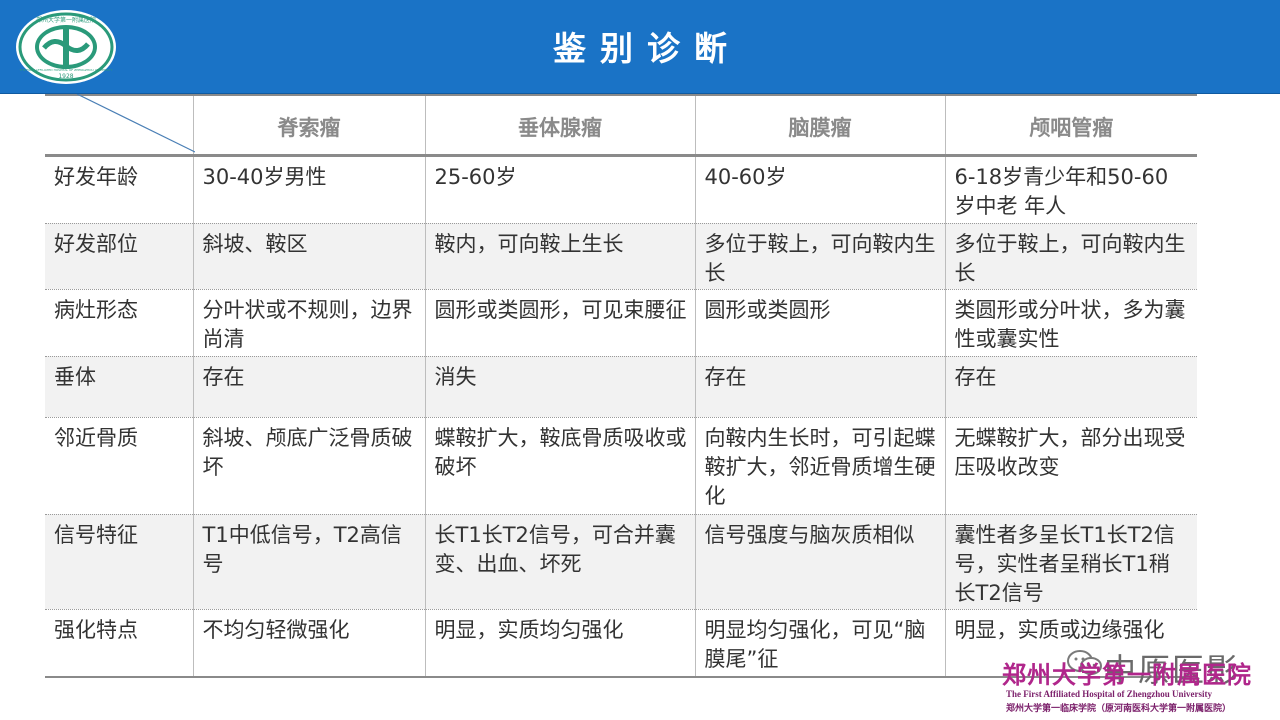  Describe the element at coordinates (560, 562) in the screenshot. I see `table-cell: 长T1长T2信号，可合并囊变、出血、坏死` at that location.